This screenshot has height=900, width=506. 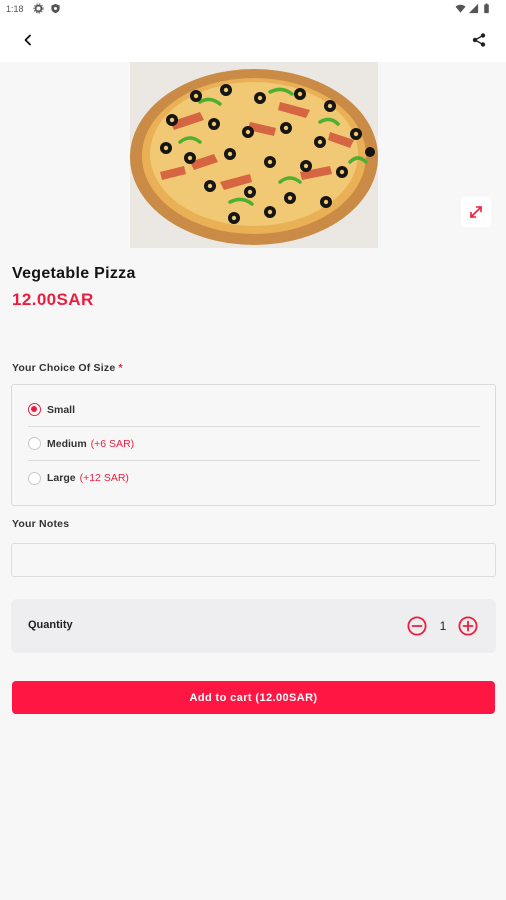 I want to click on decrease-quantity-button, so click(x=417, y=626).